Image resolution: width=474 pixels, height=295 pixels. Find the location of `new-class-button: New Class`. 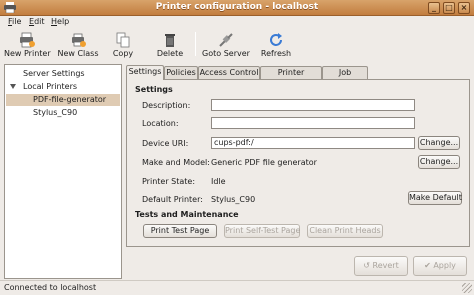

new-class-button: New Class is located at coordinates (78, 44).